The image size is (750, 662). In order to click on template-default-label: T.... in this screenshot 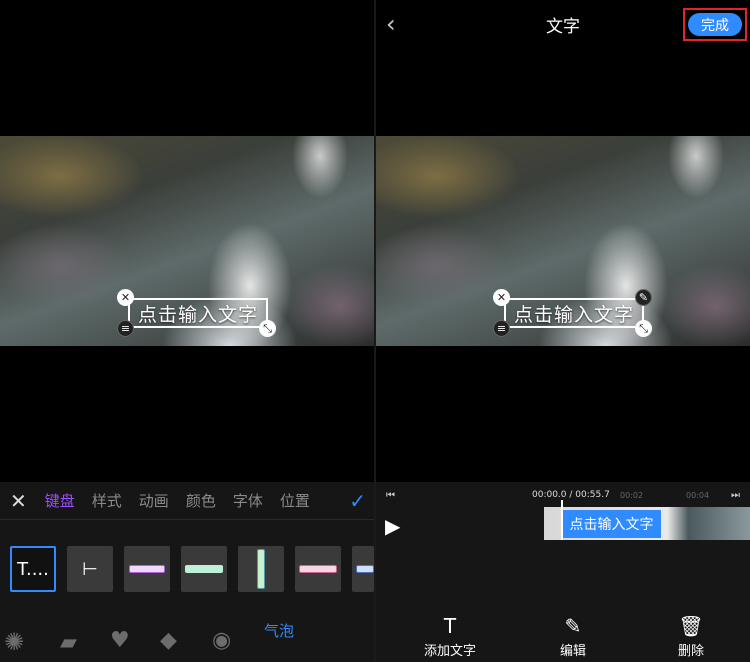, I will do `click(33, 569)`.